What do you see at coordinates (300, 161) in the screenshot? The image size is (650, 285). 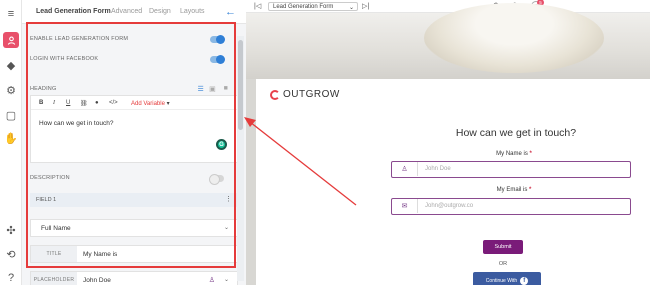 I see `annotation-arrow` at bounding box center [300, 161].